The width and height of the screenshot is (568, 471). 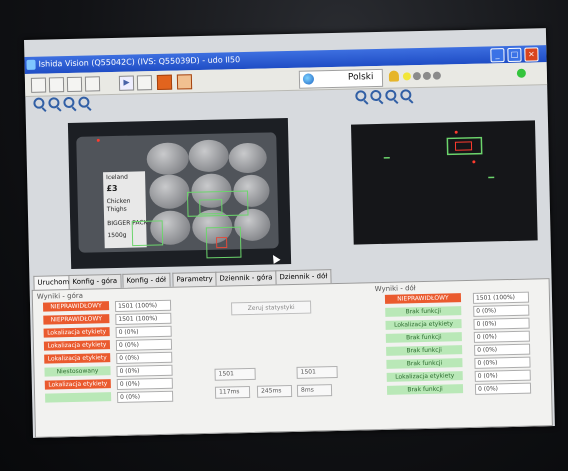 I want to click on tab-parametry: Parametry, so click(x=194, y=279).